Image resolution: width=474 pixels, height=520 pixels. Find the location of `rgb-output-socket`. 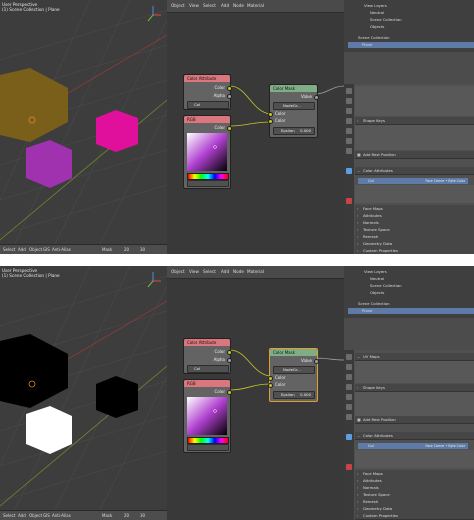

rgb-output-socket is located at coordinates (229, 392).